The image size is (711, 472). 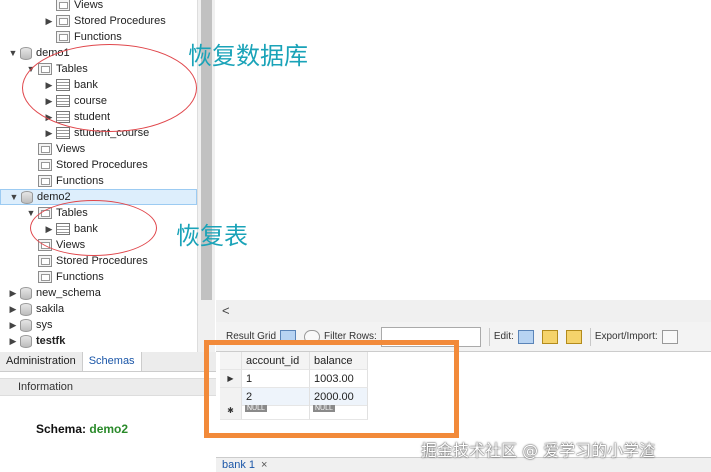 What do you see at coordinates (98, 341) in the screenshot?
I see `tree-item: ▶ testfk` at bounding box center [98, 341].